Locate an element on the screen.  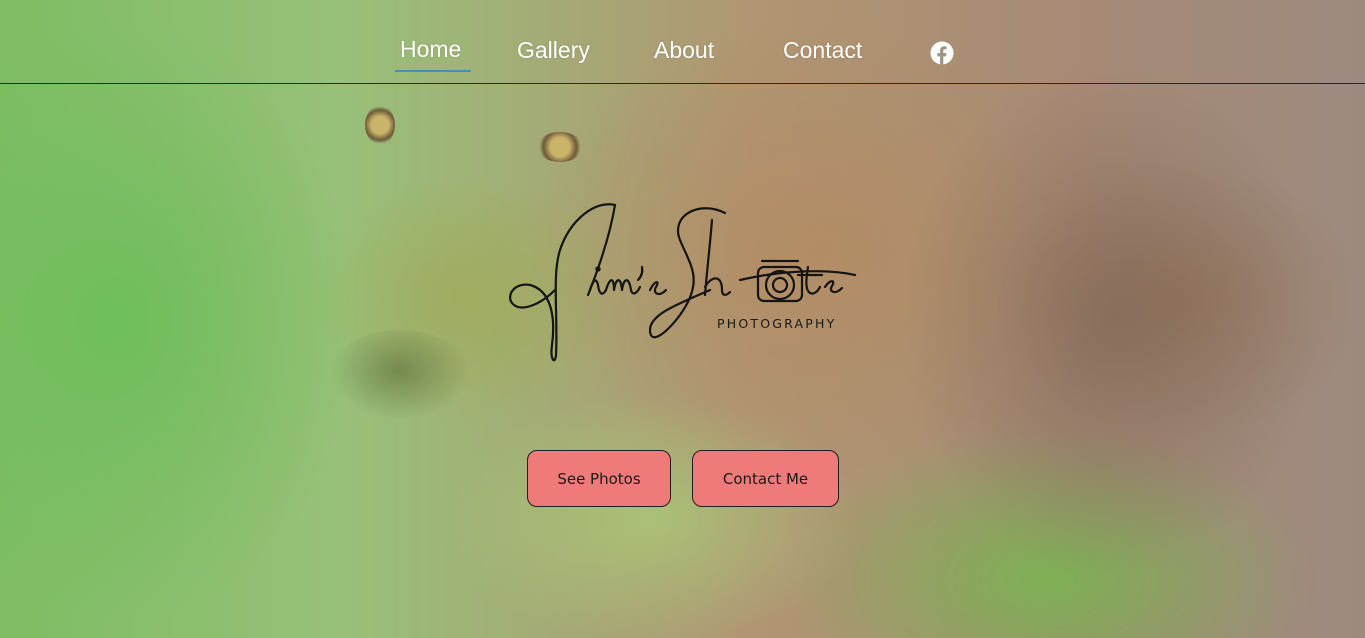
contact-me-button: Contact Me is located at coordinates (765, 478).